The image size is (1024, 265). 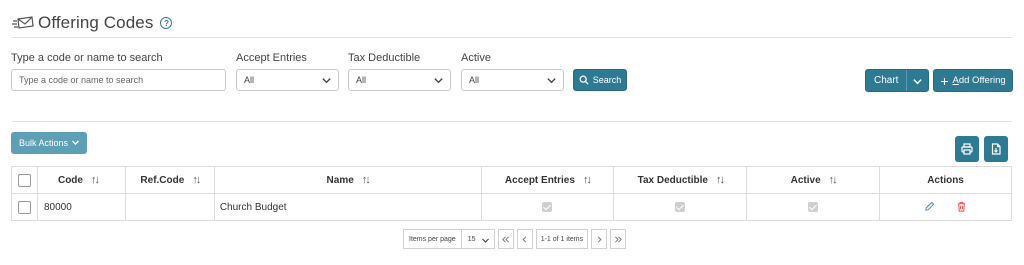 I want to click on table-row: 80000 Church Budget, so click(x=511, y=207).